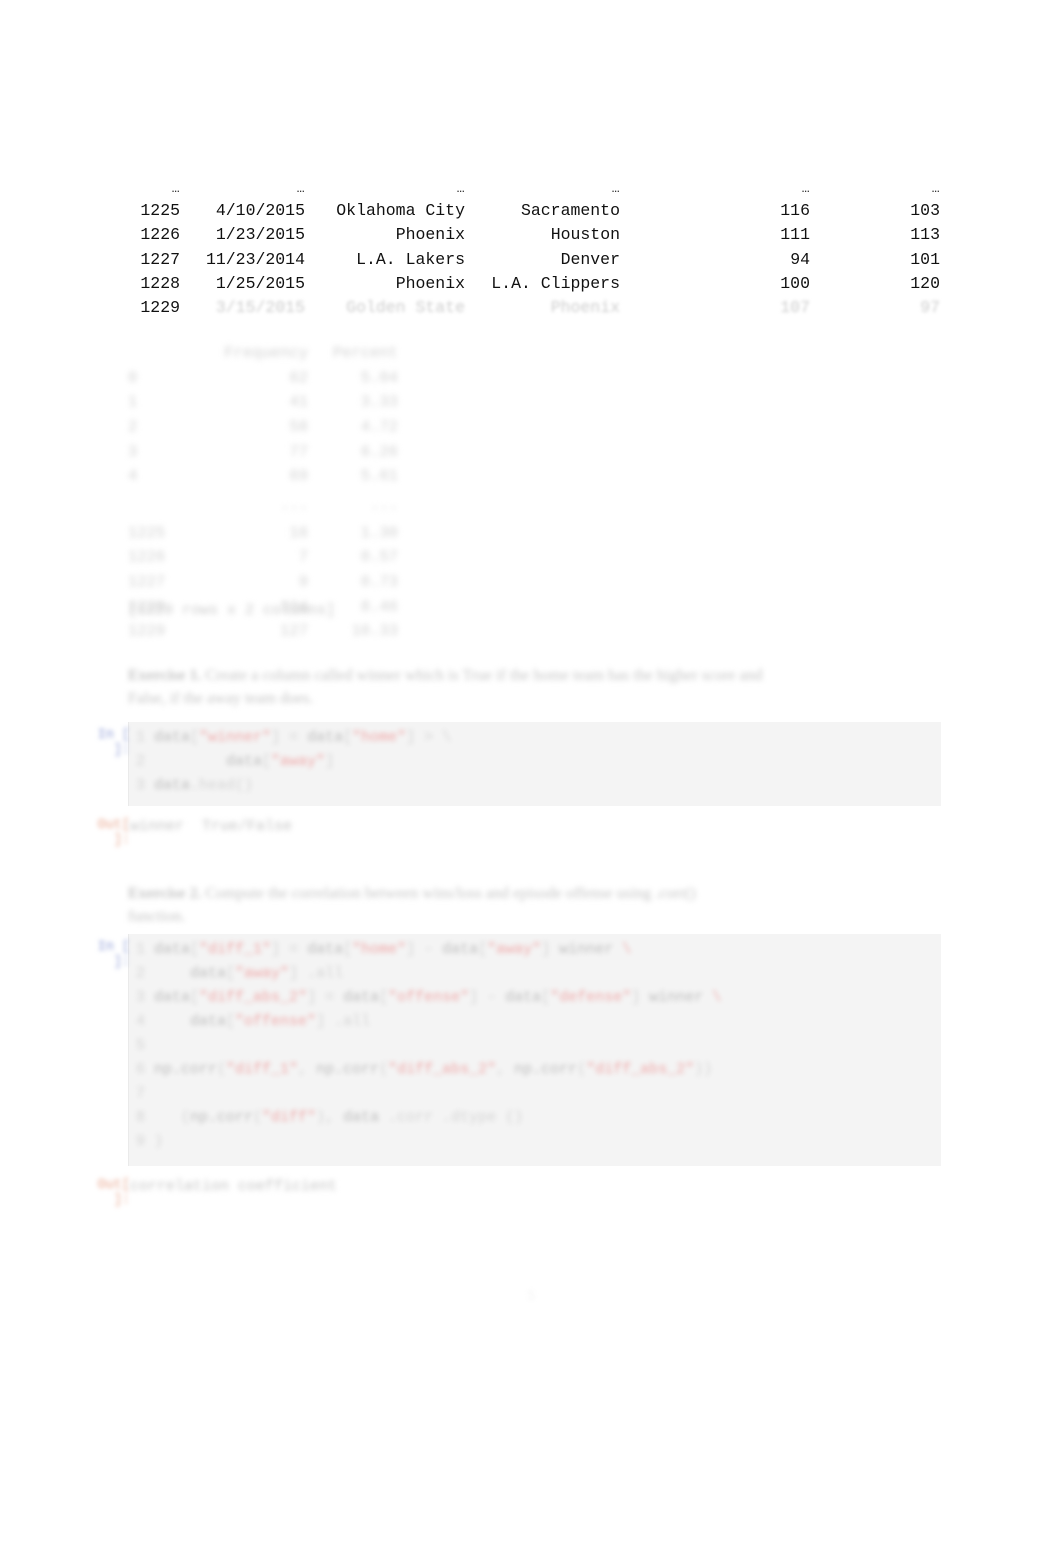 The height and width of the screenshot is (1556, 1062). Describe the element at coordinates (141, 1045) in the screenshot. I see `code-line-gutter: 5` at that location.